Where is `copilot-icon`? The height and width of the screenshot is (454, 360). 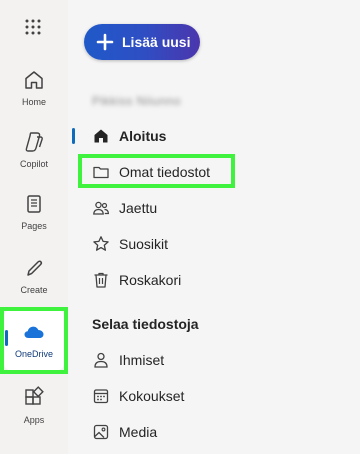 copilot-icon is located at coordinates (34, 142).